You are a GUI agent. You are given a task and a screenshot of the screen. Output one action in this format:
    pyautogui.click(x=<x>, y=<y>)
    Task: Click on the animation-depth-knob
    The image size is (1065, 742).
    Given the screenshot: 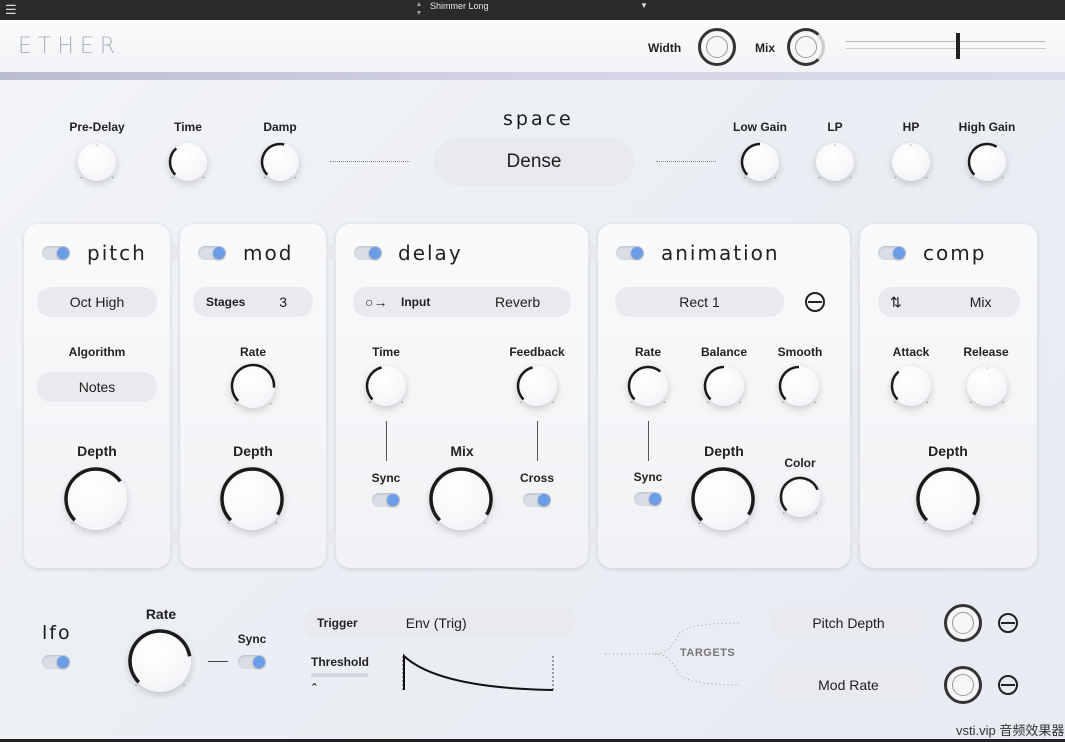 What is the action you would take?
    pyautogui.click(x=723, y=498)
    